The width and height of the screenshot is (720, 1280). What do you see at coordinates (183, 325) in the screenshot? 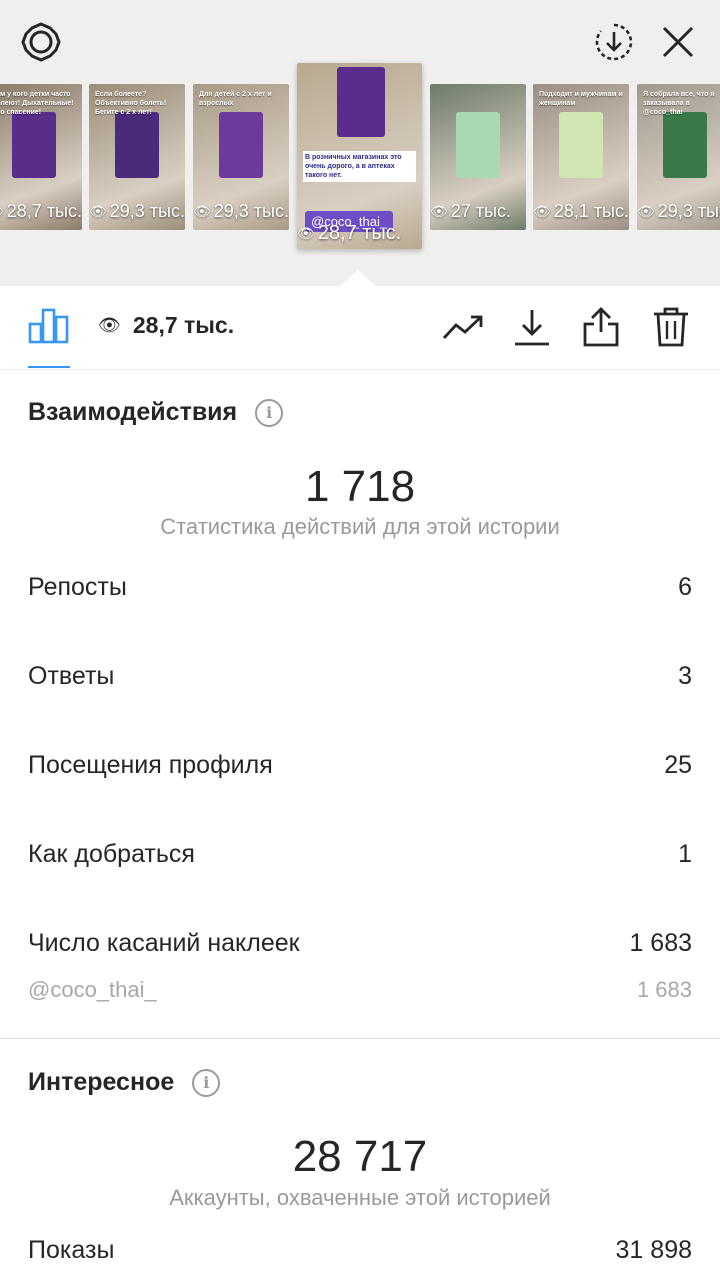
I see `views-count: 28,7 тыс.` at bounding box center [183, 325].